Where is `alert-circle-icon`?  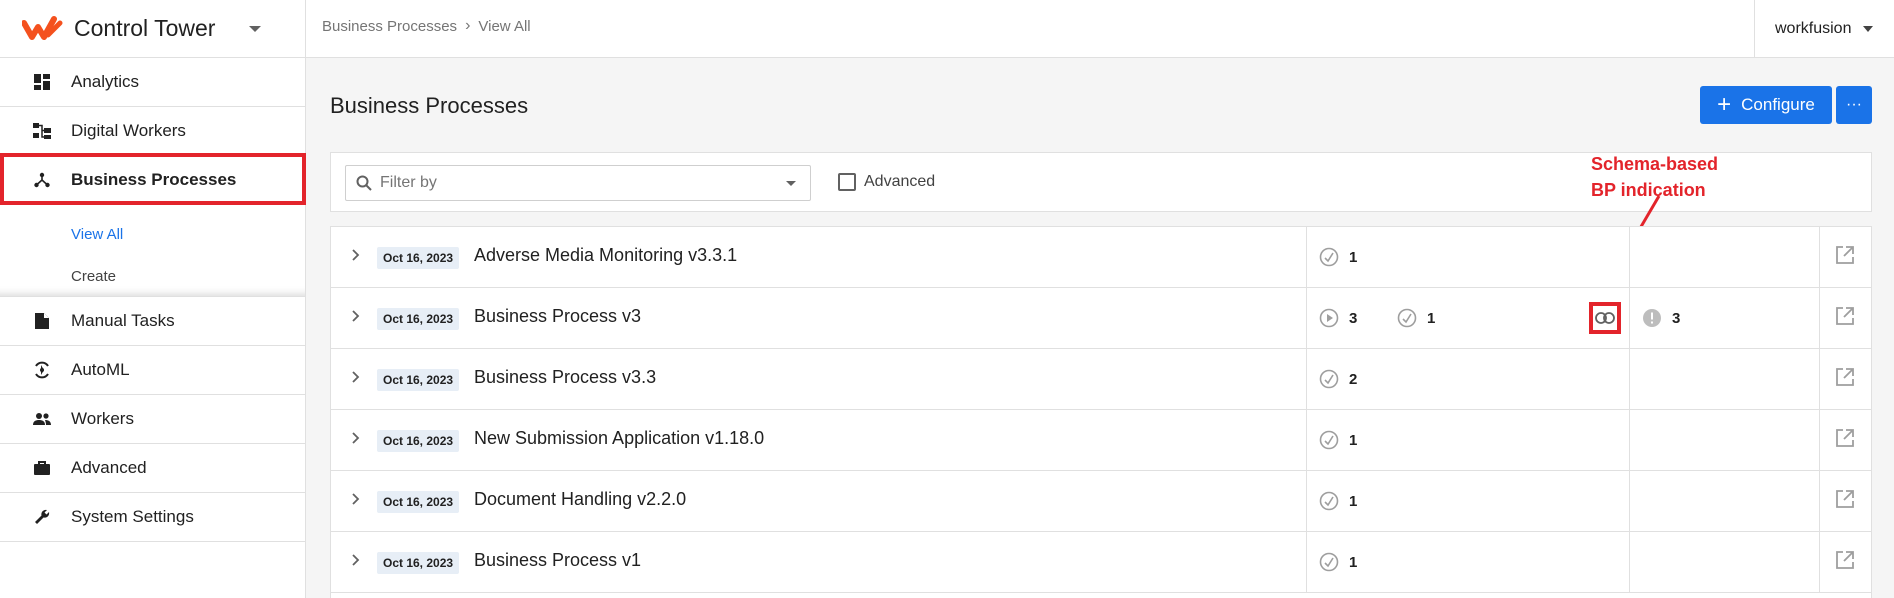 alert-circle-icon is located at coordinates (1652, 318).